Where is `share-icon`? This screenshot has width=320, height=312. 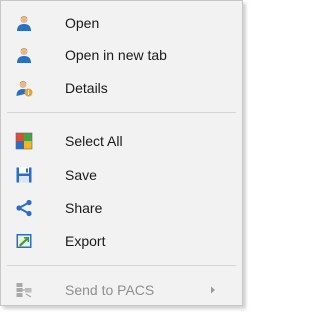 share-icon is located at coordinates (24, 208).